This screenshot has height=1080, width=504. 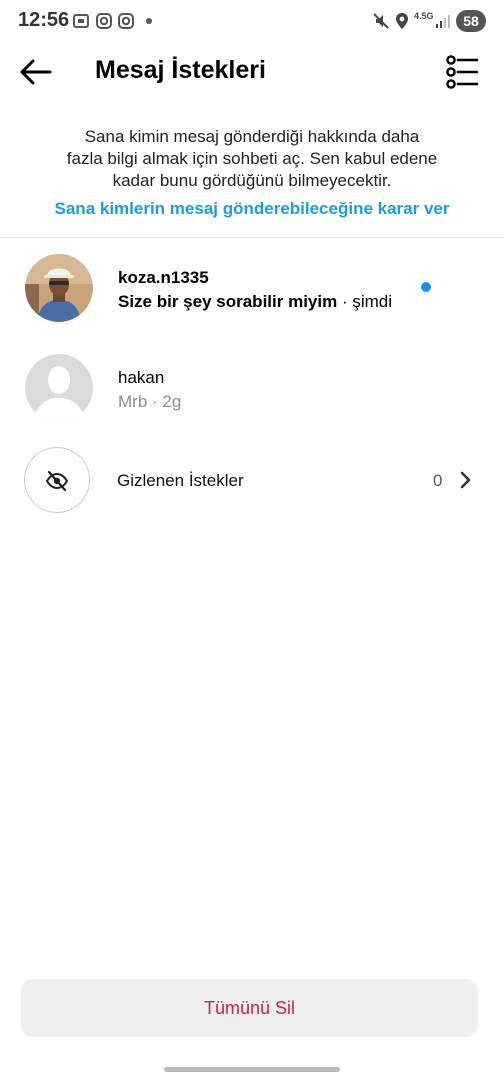 I want to click on arrow-left-icon, so click(x=36, y=72).